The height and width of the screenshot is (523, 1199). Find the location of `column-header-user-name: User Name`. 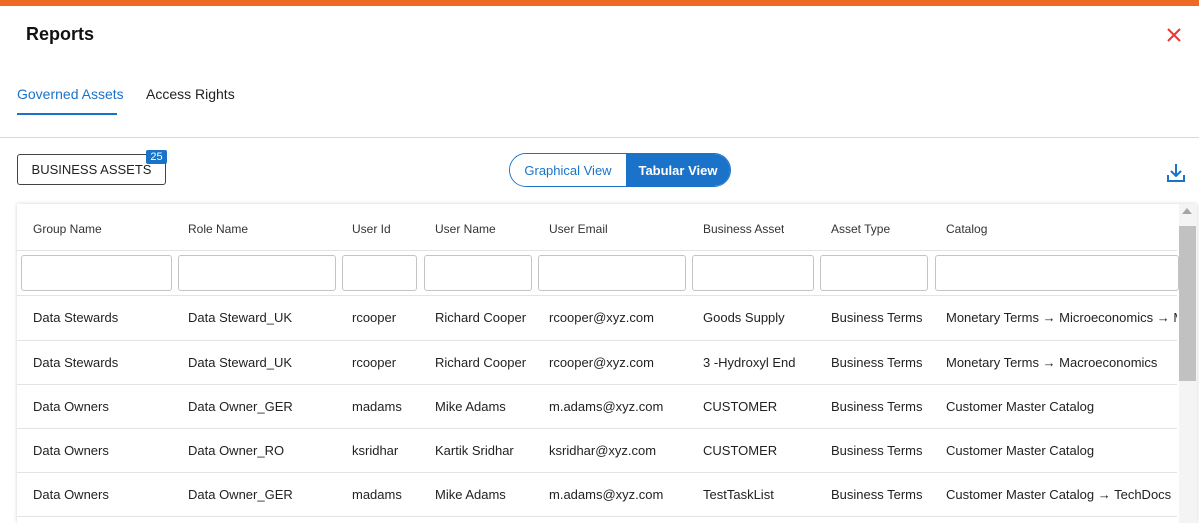

column-header-user-name: User Name is located at coordinates (465, 229).